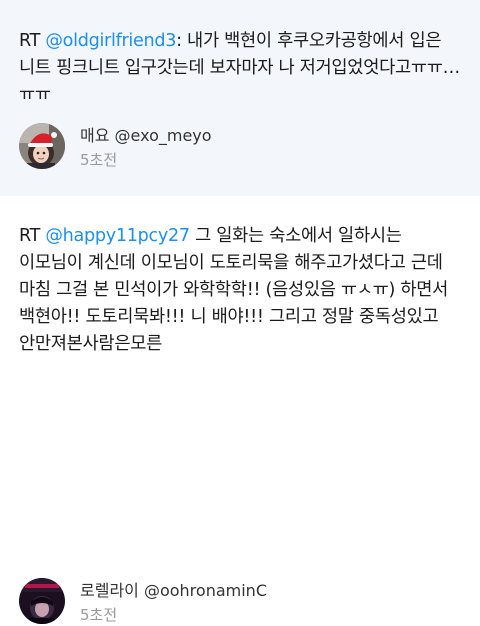 This screenshot has width=480, height=626. I want to click on author-meta: 로렐라이 @oohronaminC 5초전, so click(173, 602).